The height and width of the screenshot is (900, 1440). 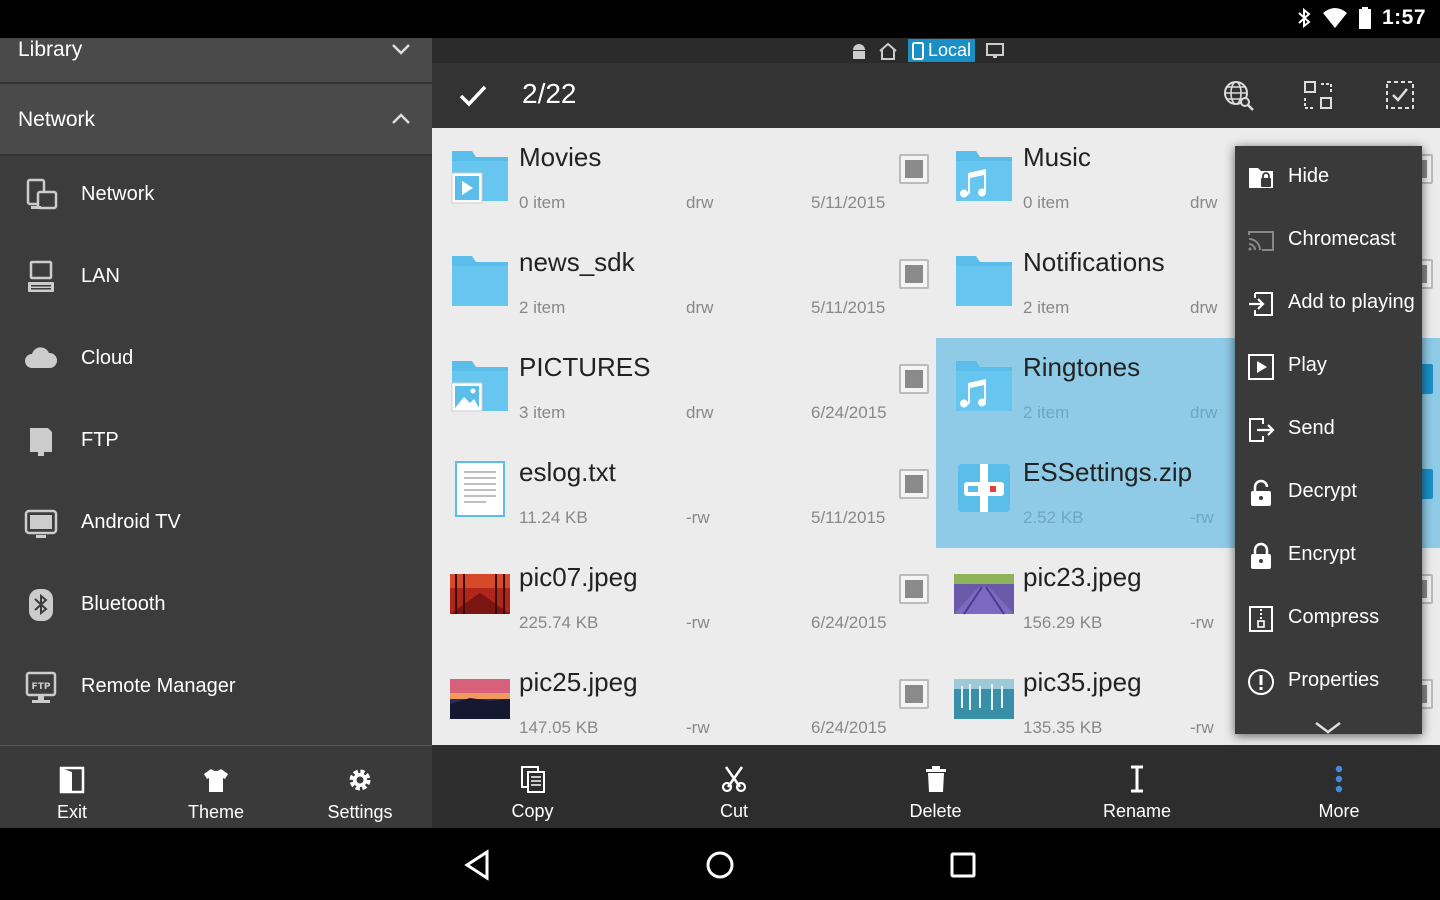 I want to click on folder-icon, so click(x=984, y=281).